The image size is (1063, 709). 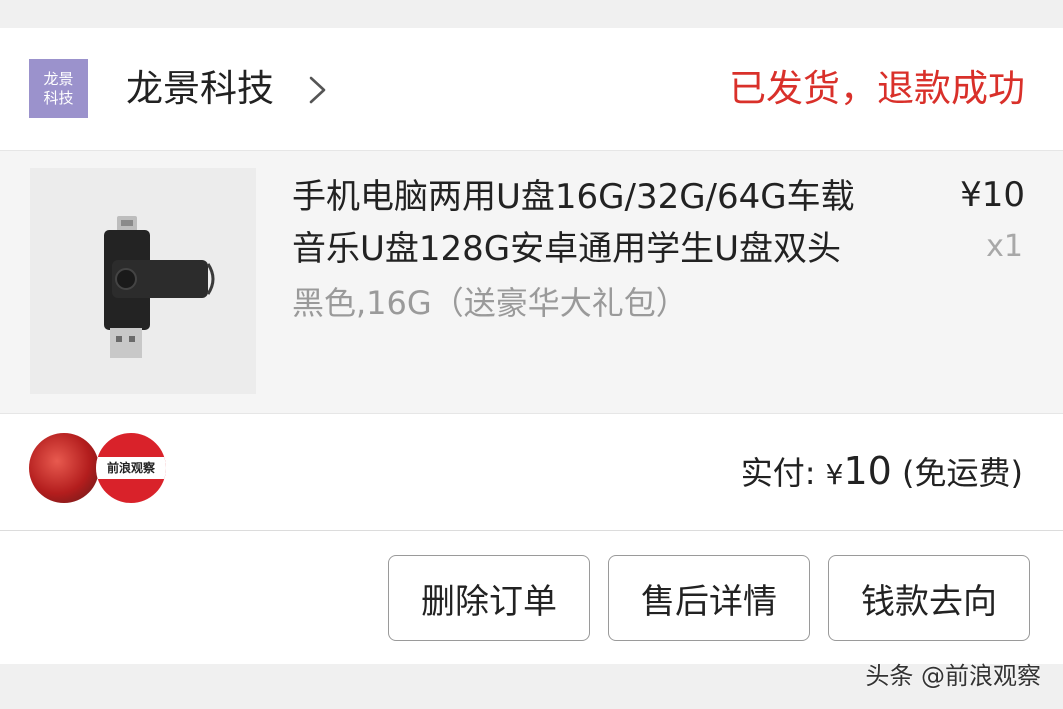 I want to click on chevron-right-icon, so click(x=317, y=90).